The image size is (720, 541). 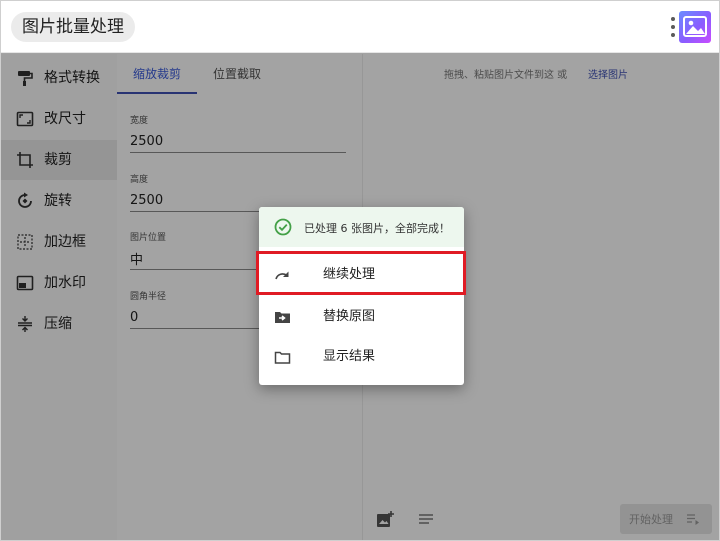 What do you see at coordinates (673, 28) in the screenshot?
I see `more-menu-icon` at bounding box center [673, 28].